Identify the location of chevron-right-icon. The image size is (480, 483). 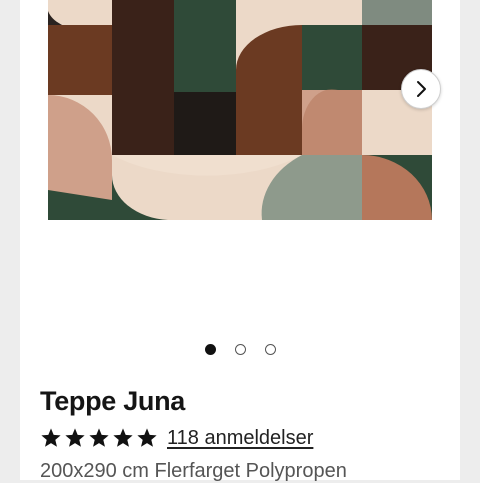
(421, 89).